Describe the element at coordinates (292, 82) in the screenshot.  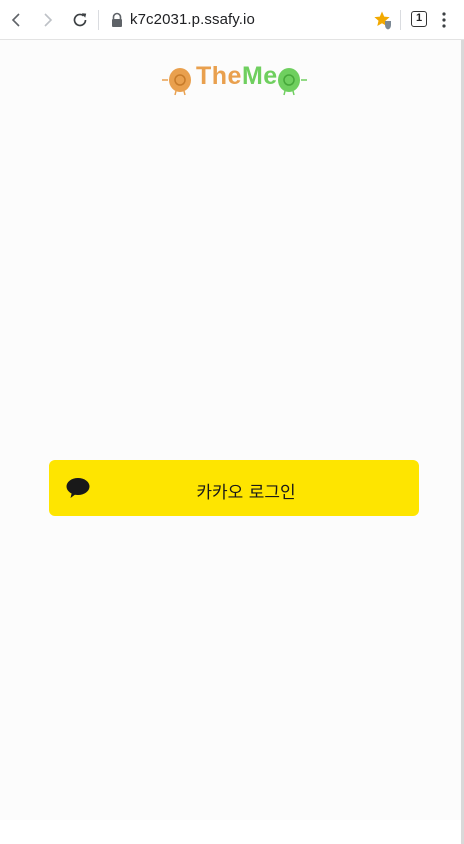
I see `green-mascot-icon` at that location.